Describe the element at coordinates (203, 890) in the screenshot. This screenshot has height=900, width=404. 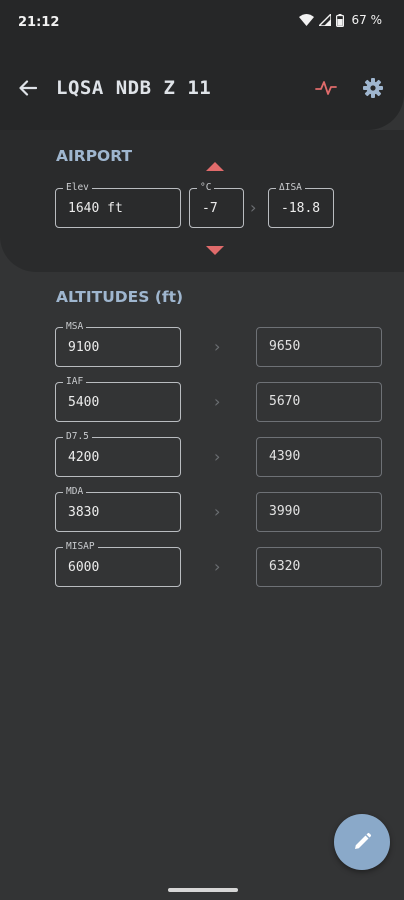
I see `home-indicator` at that location.